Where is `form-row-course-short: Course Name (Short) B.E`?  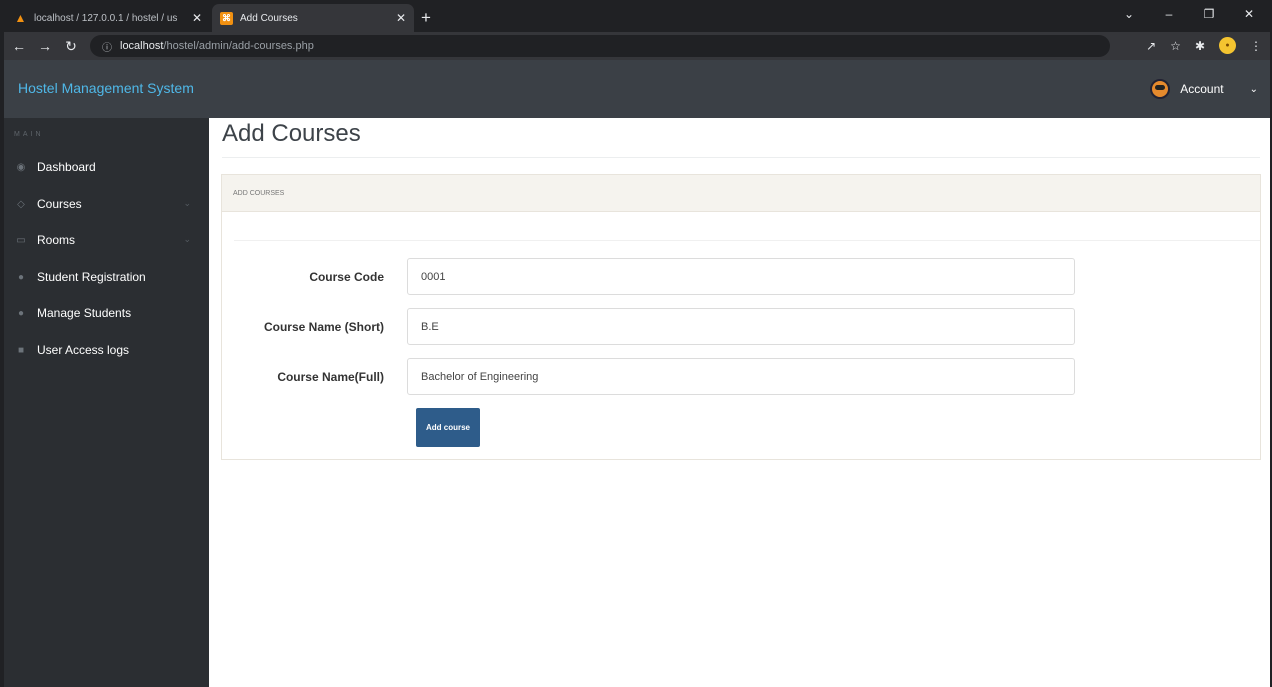 form-row-course-short: Course Name (Short) B.E is located at coordinates (742, 327).